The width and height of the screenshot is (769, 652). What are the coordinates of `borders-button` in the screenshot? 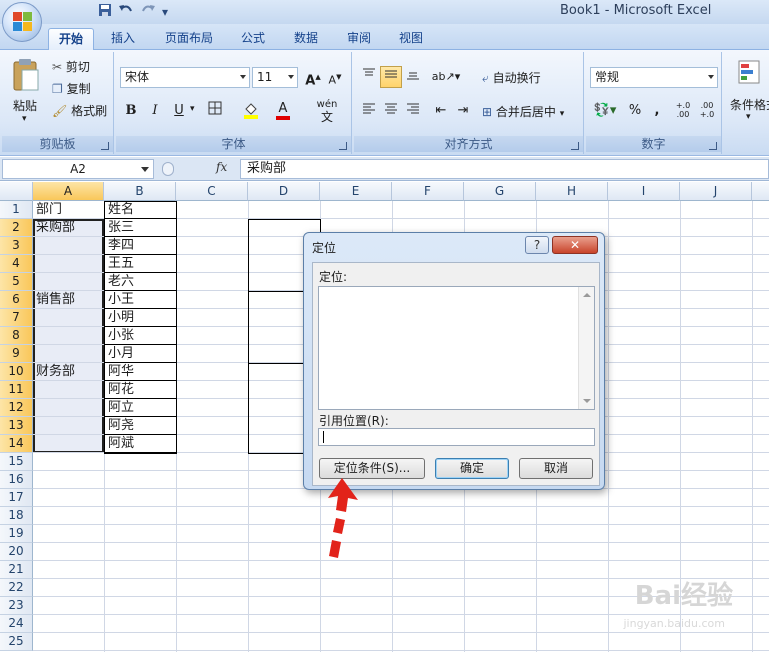 It's located at (215, 111).